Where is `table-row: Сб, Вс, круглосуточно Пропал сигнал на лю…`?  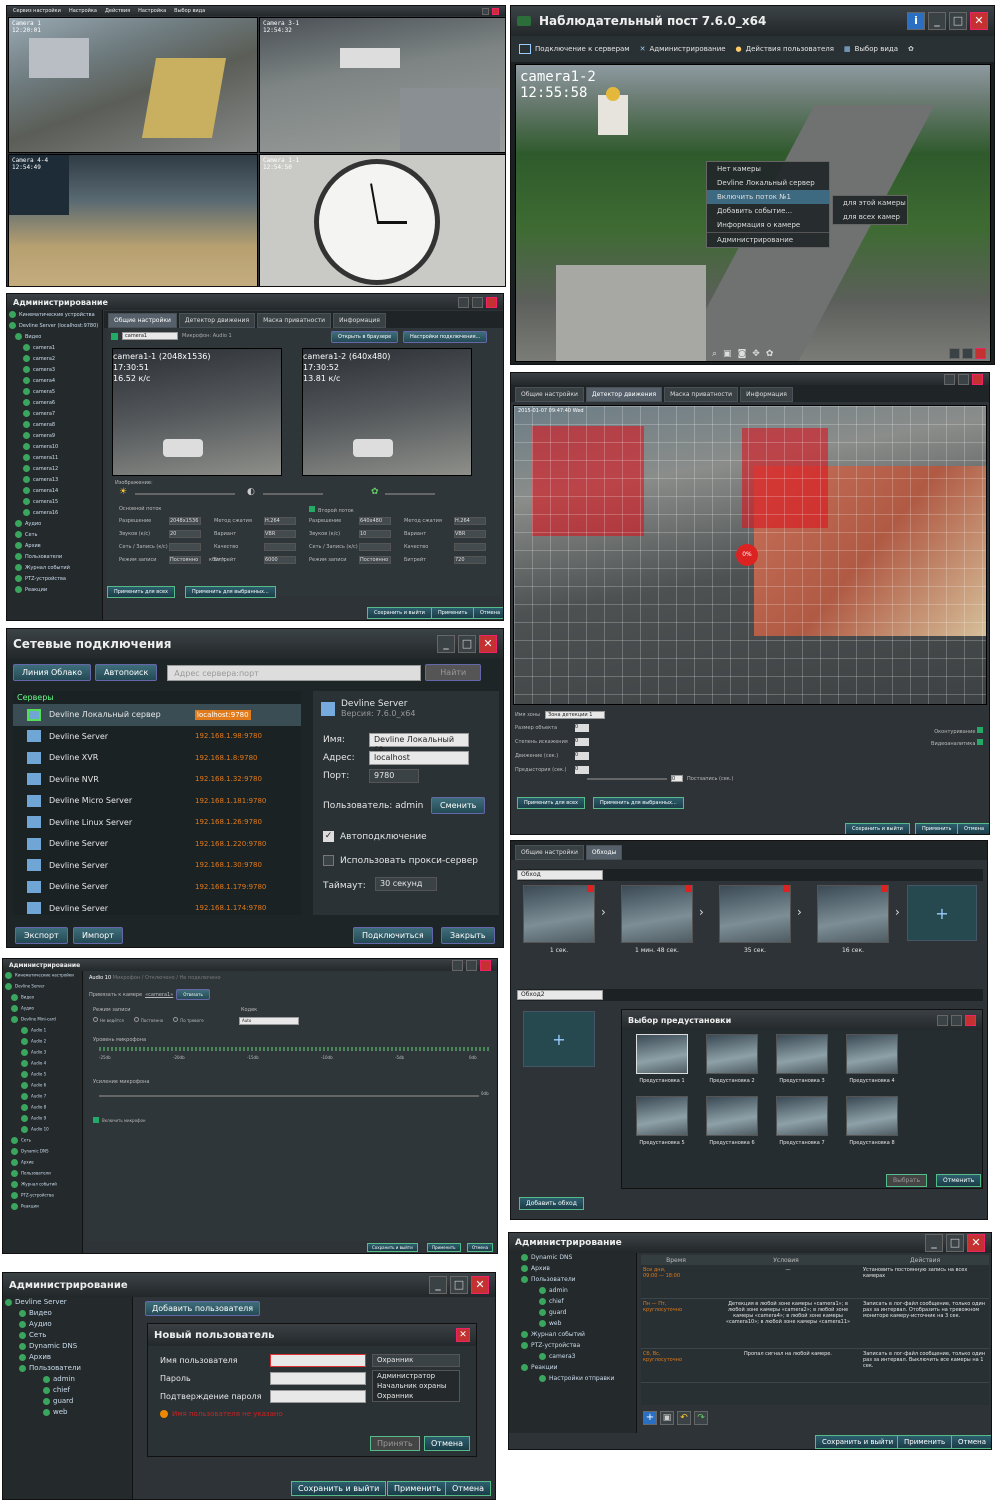 table-row: Сб, Вс, круглосуточно Пропал сигнал на лю… is located at coordinates (815, 1366).